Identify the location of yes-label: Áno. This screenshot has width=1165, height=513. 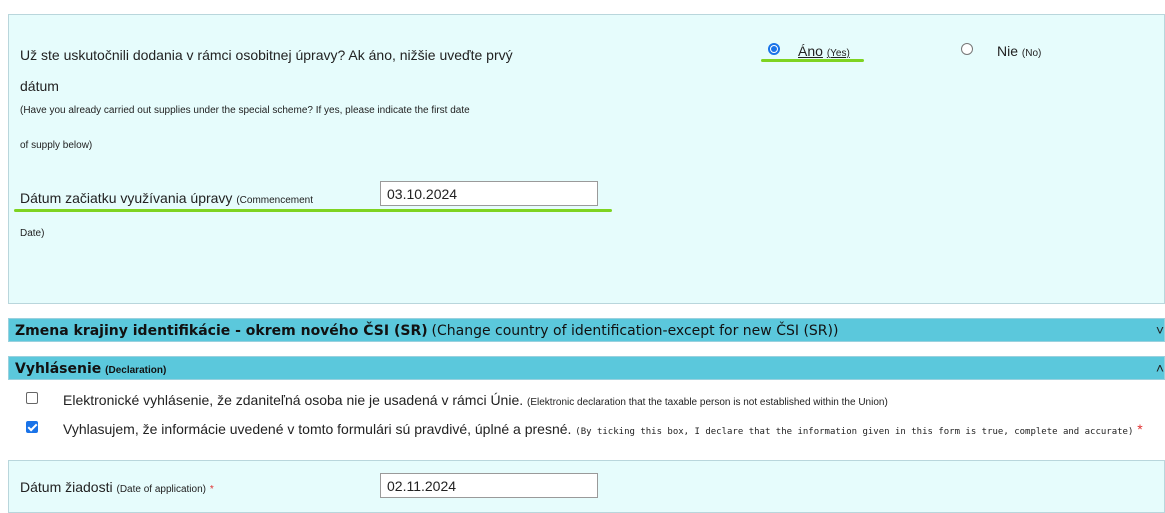
(810, 51).